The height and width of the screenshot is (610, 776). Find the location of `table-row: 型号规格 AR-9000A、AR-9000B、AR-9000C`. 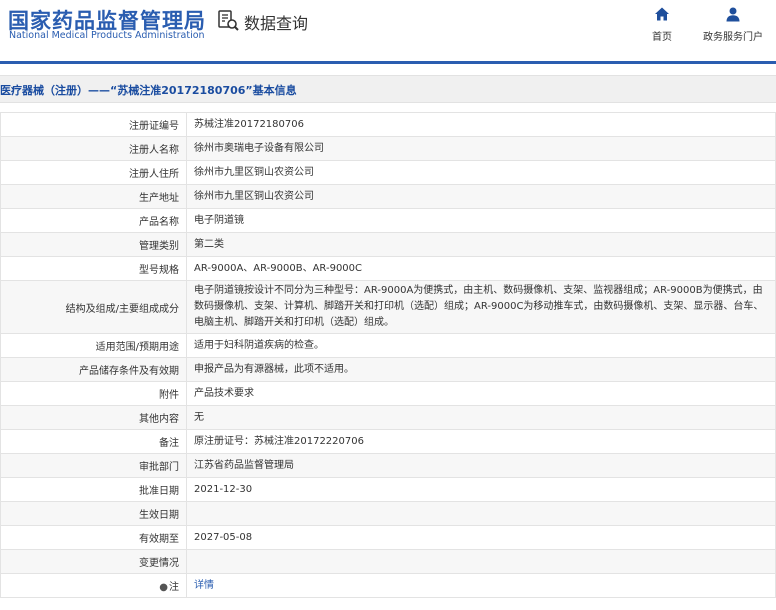

table-row: 型号规格 AR-9000A、AR-9000B、AR-9000C is located at coordinates (388, 268).